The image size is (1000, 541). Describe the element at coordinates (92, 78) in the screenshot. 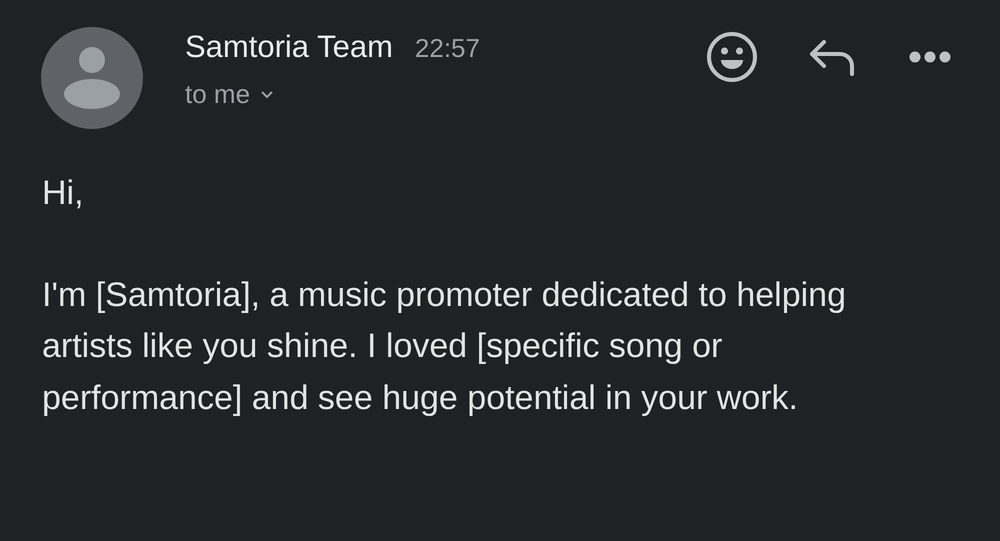

I see `avatar-icon` at that location.